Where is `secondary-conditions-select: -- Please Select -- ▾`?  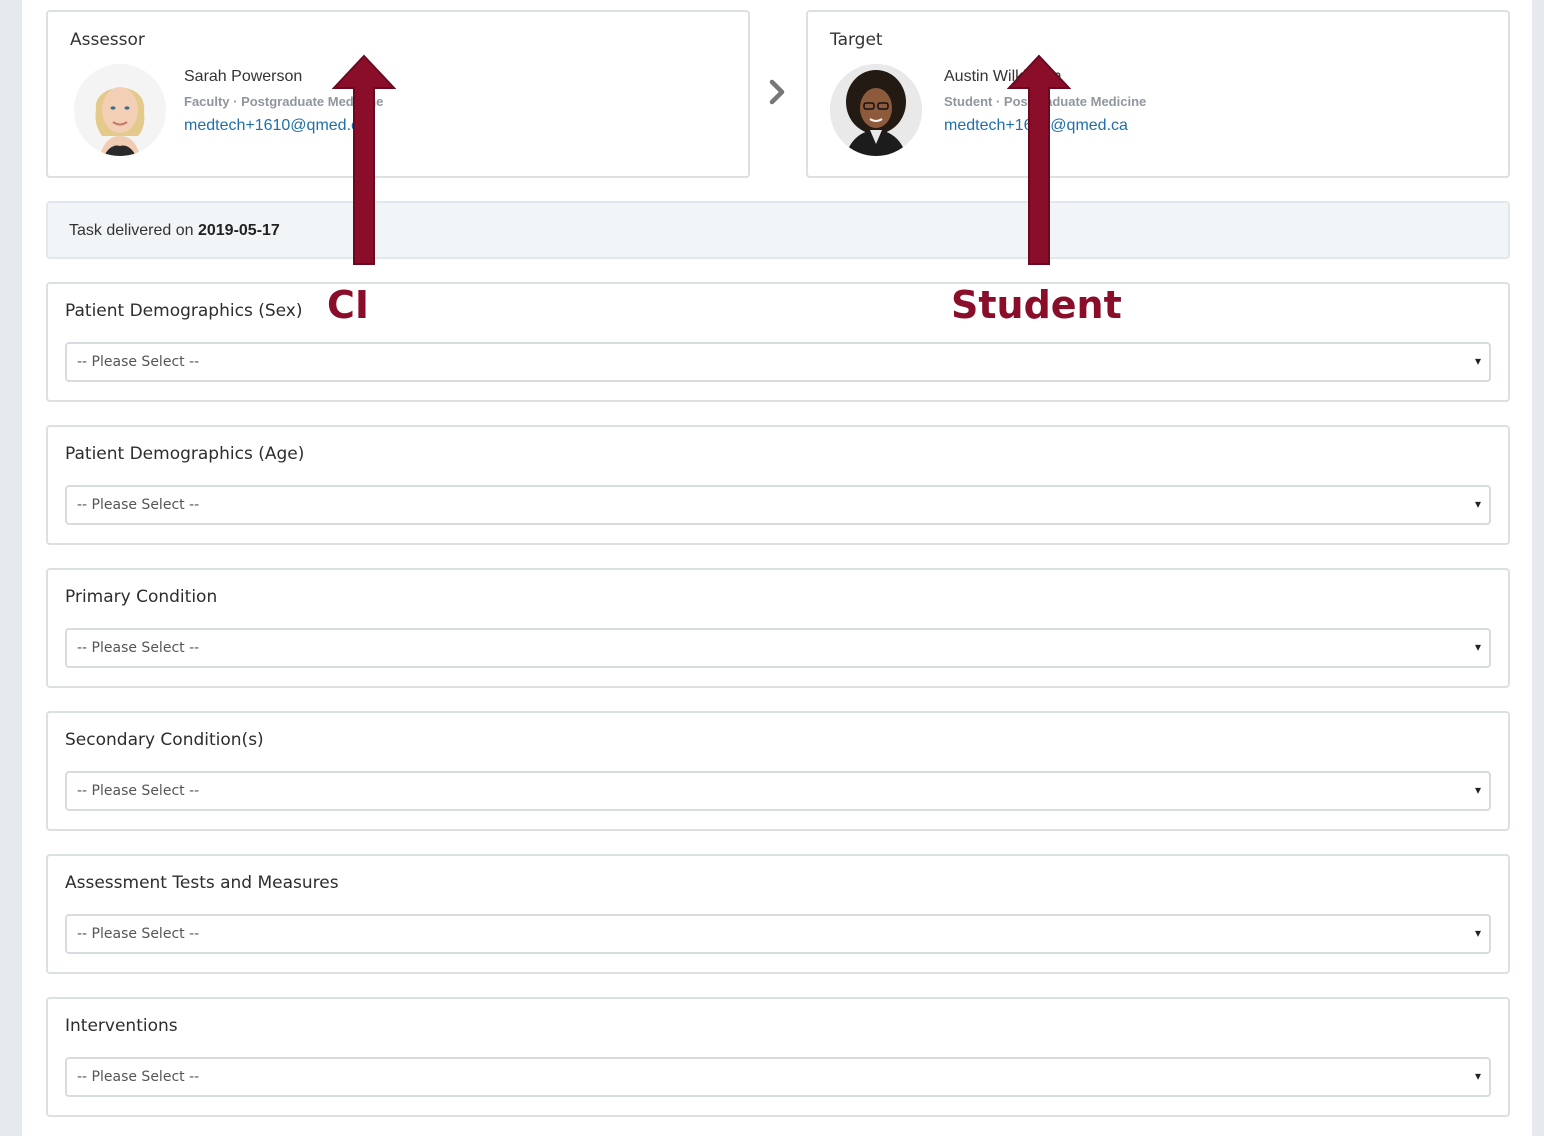 secondary-conditions-select: -- Please Select -- ▾ is located at coordinates (778, 791).